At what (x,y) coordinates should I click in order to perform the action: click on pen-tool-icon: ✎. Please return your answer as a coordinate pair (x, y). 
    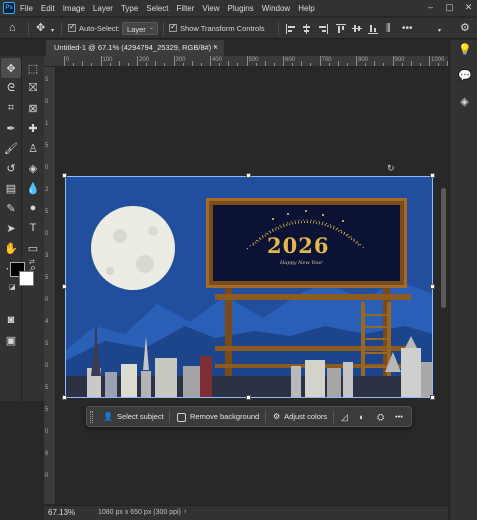
    Looking at the image, I should click on (11, 208).